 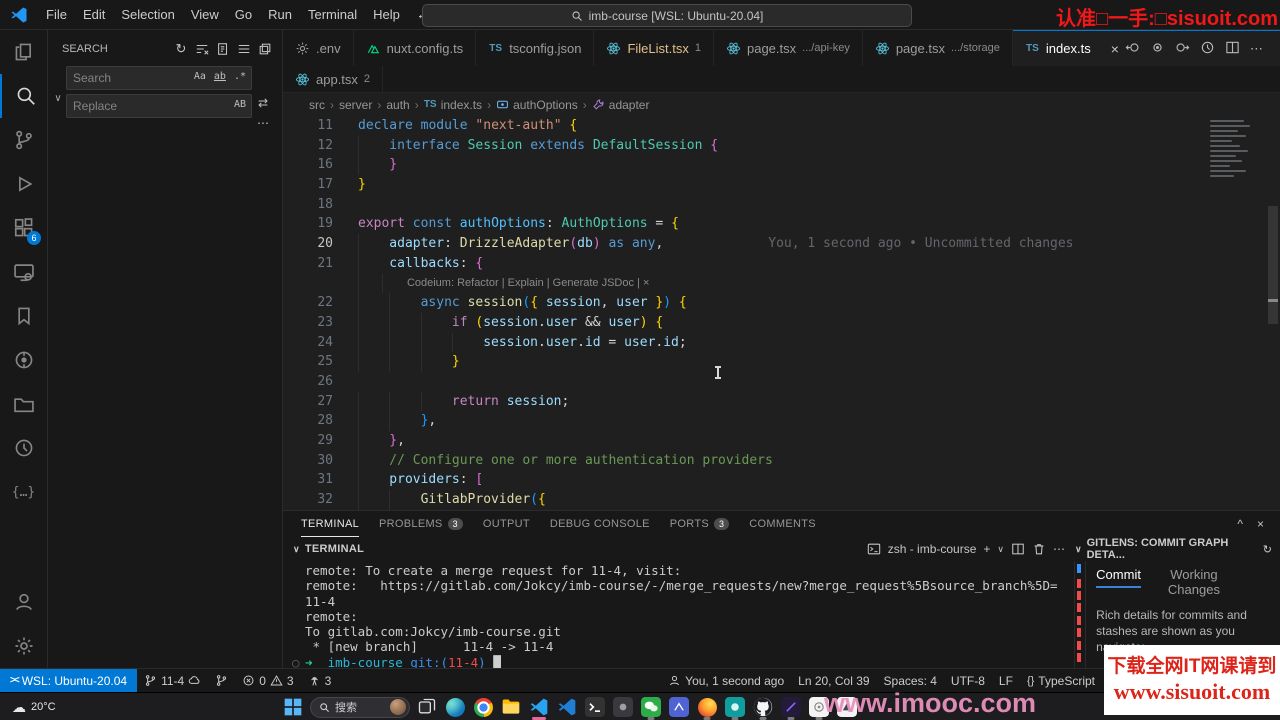 What do you see at coordinates (221, 680) in the screenshot?
I see `gitlens-launchpad` at bounding box center [221, 680].